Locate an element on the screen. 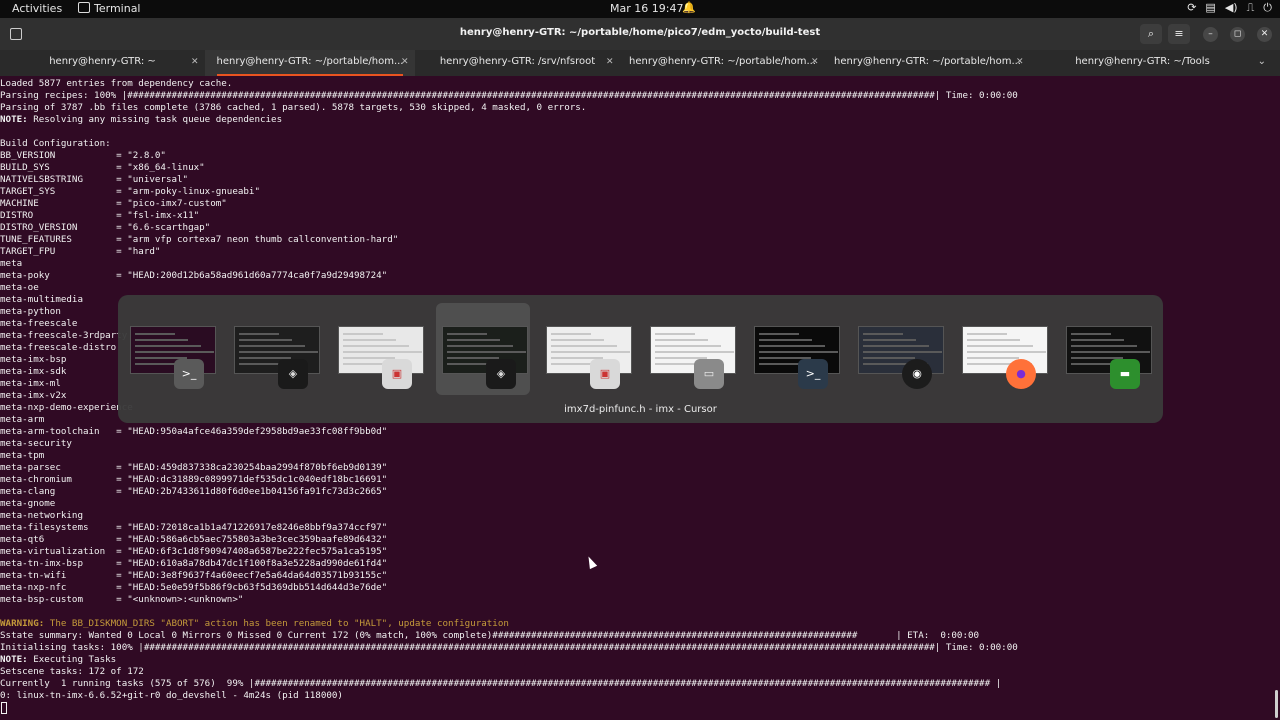 Image resolution: width=1280 pixels, height=720 pixels. keyboard-icon: ▤ is located at coordinates (1210, 8).